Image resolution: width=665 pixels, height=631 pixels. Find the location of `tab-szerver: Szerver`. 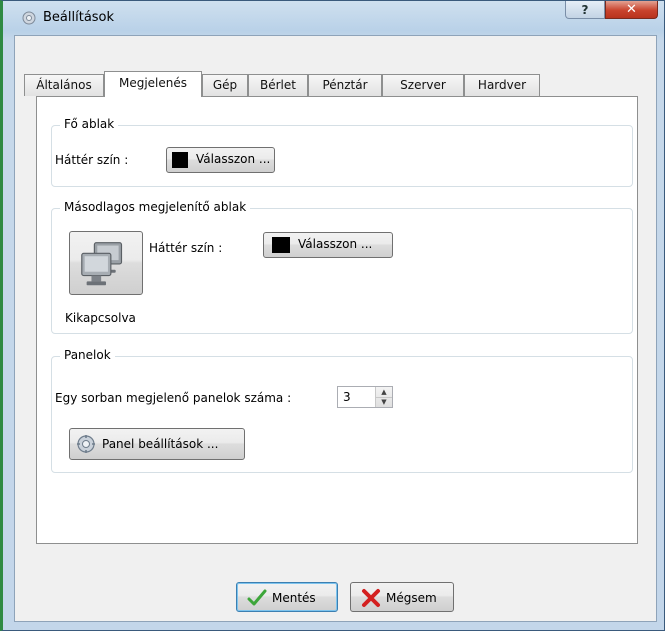

tab-szerver: Szerver is located at coordinates (423, 85).